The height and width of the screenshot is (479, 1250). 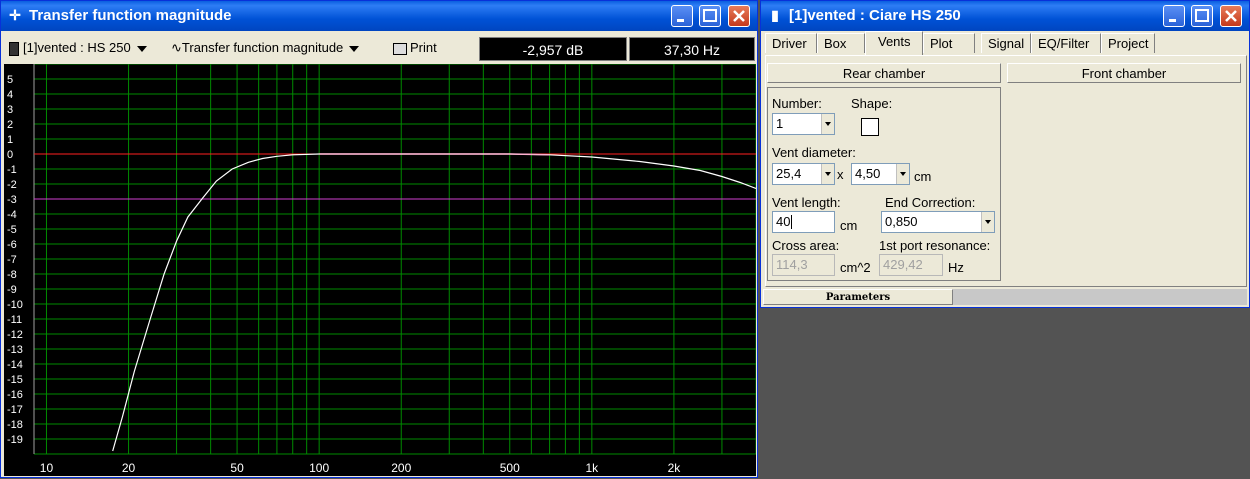 What do you see at coordinates (1066, 43) in the screenshot?
I see `tab-eq-filter: EQ/Filter` at bounding box center [1066, 43].